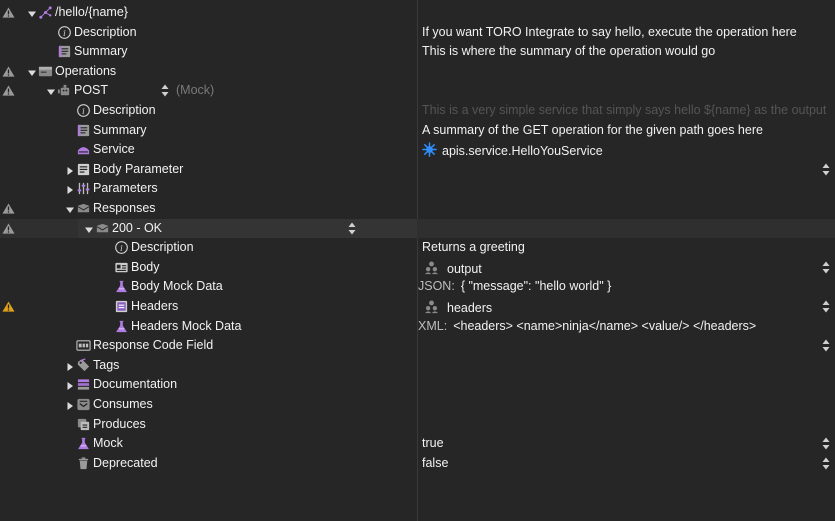  What do you see at coordinates (417, 346) in the screenshot?
I see `tree-row-response-code-field: Response Code Field` at bounding box center [417, 346].